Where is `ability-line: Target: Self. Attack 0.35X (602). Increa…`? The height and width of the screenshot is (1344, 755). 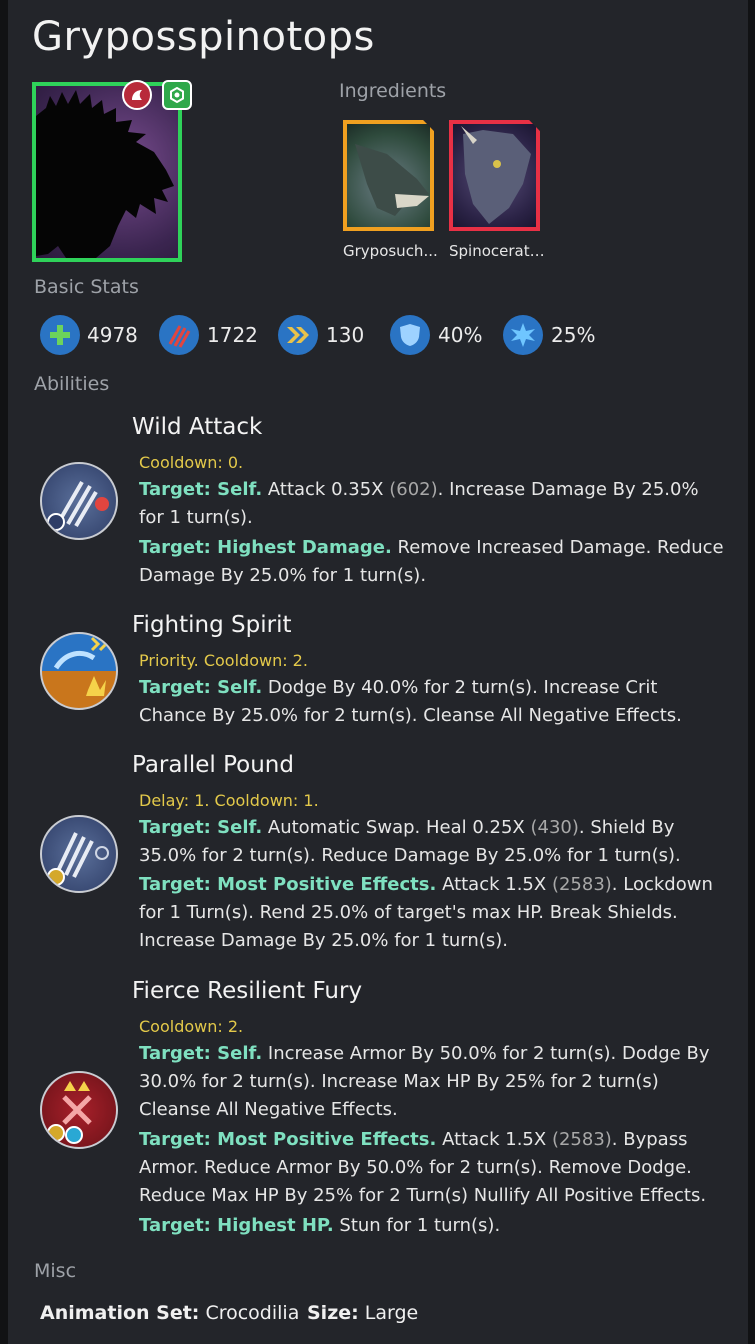
ability-line: Target: Self. Attack 0.35X (602). Increa… is located at coordinates (434, 504).